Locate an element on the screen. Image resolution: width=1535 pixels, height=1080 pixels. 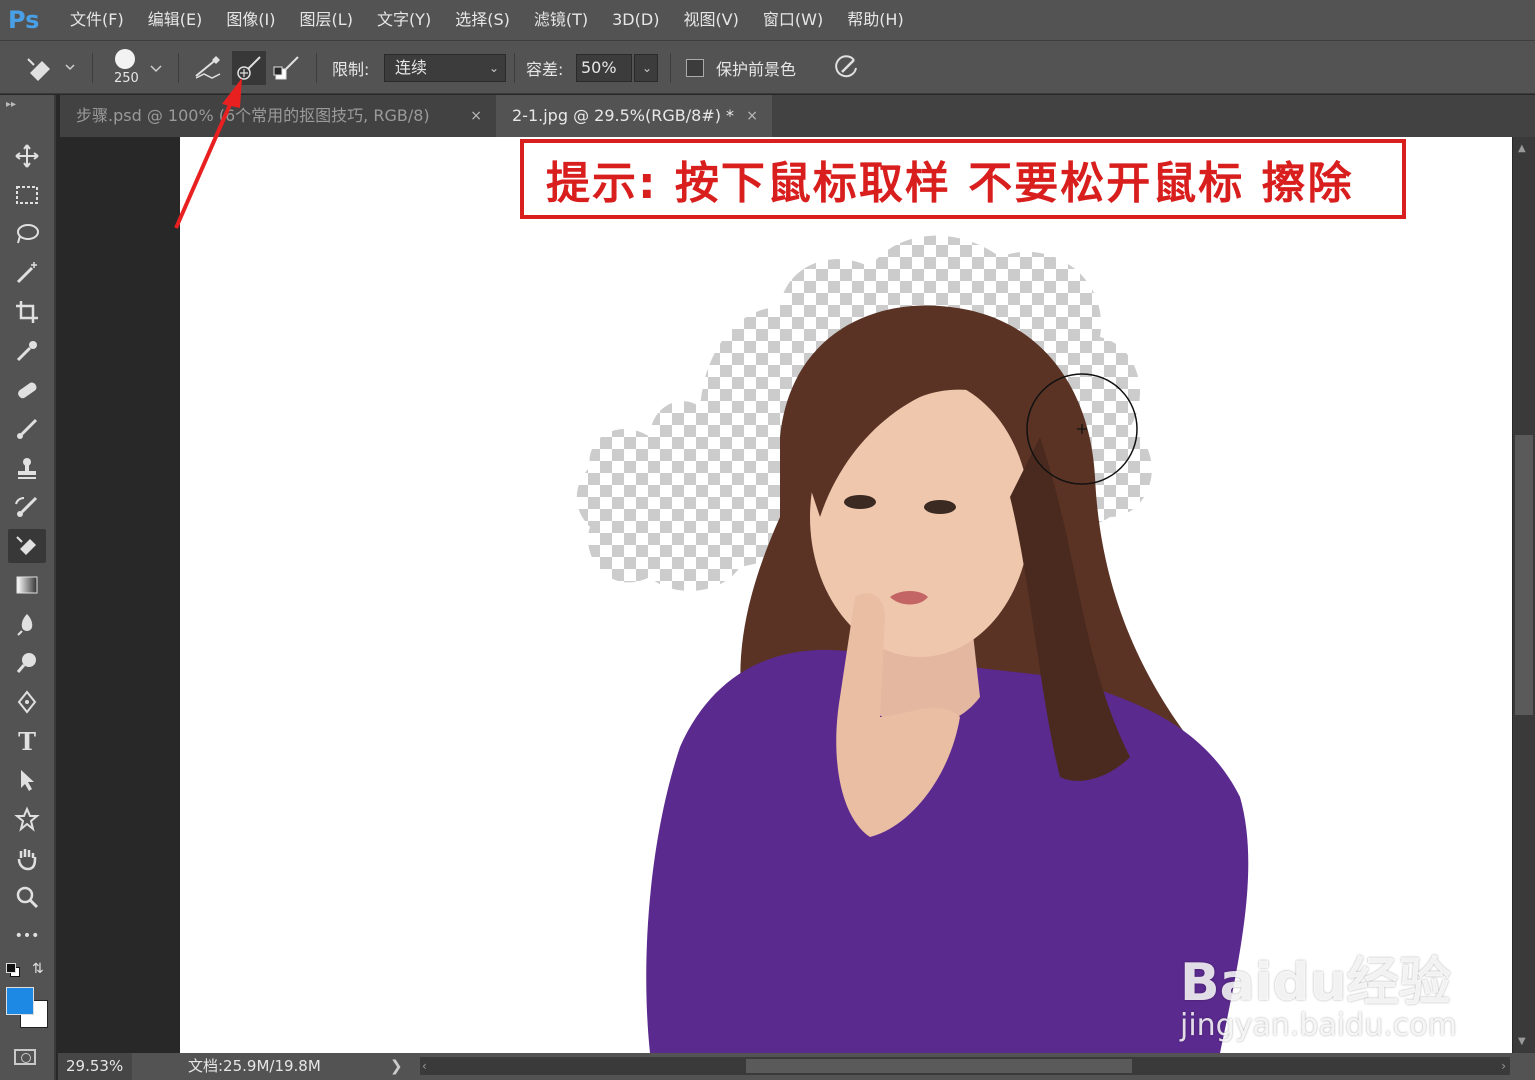
scroll-right-icon: › is located at coordinates (1503, 1066).